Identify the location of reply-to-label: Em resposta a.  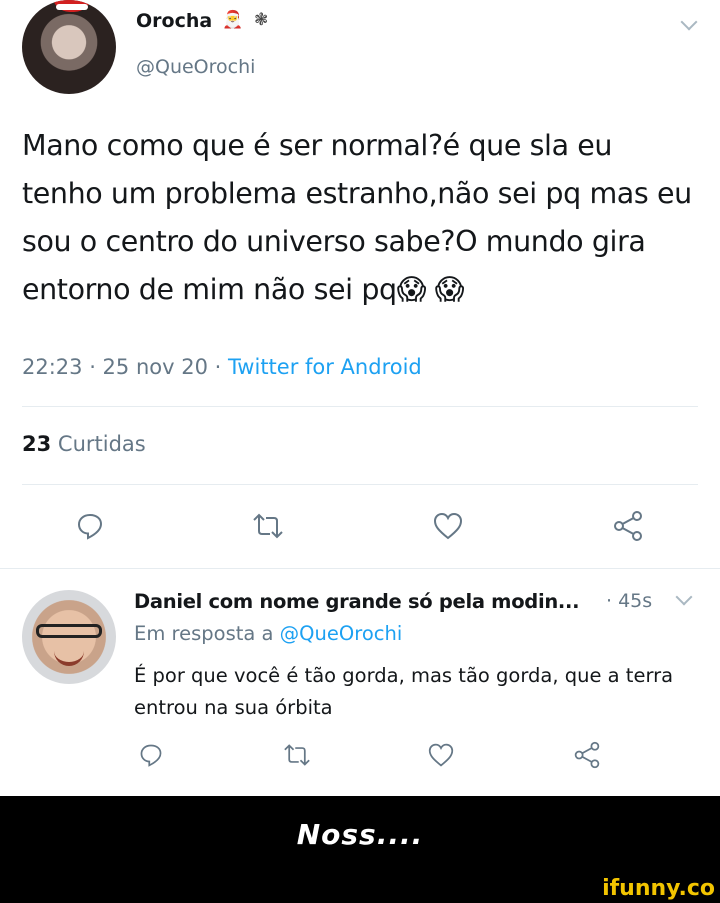
(207, 633).